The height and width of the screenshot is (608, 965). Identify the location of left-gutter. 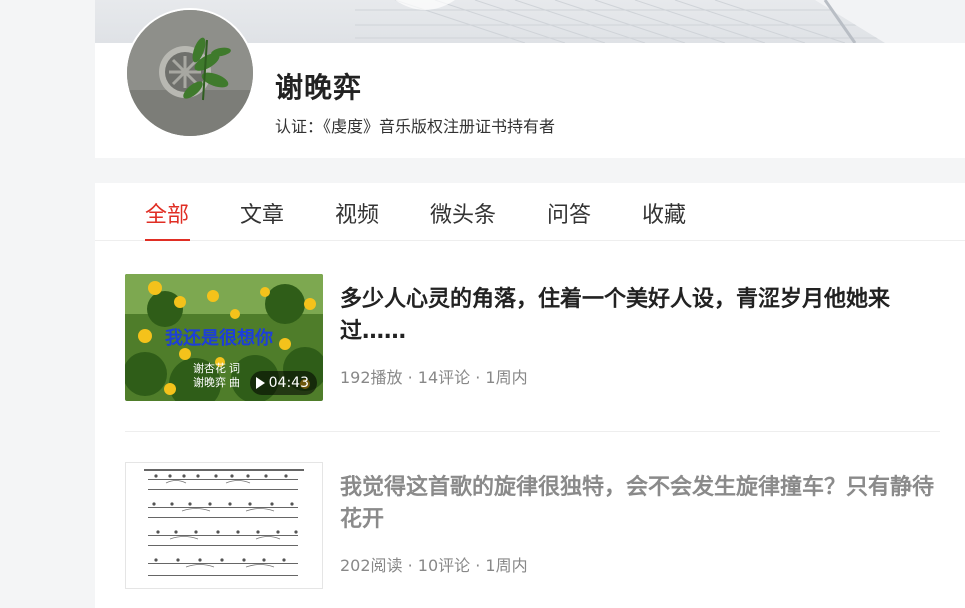
(47, 304).